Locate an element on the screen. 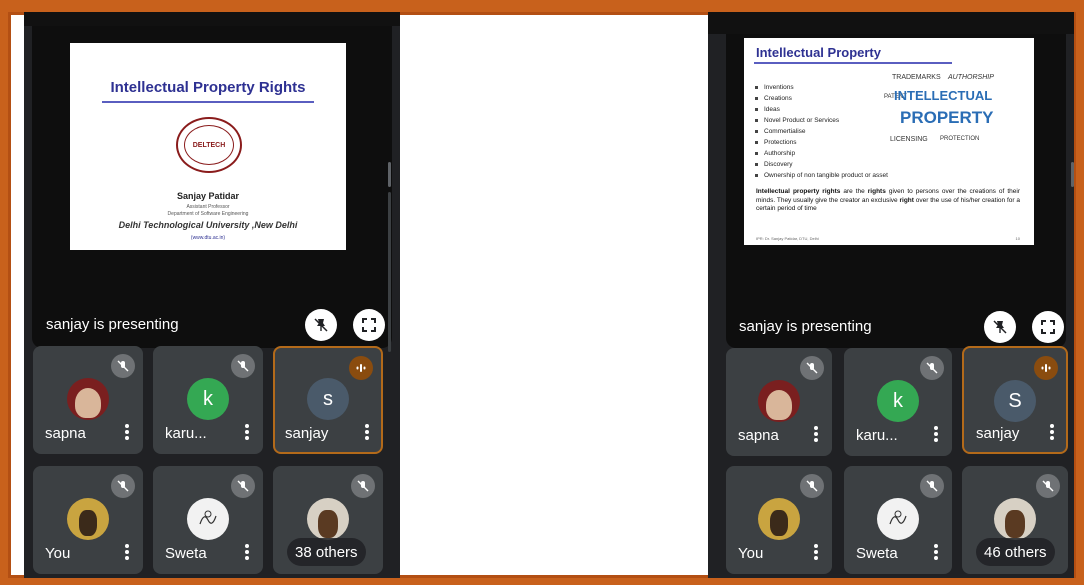  university-logo: DELTECH is located at coordinates (209, 145).